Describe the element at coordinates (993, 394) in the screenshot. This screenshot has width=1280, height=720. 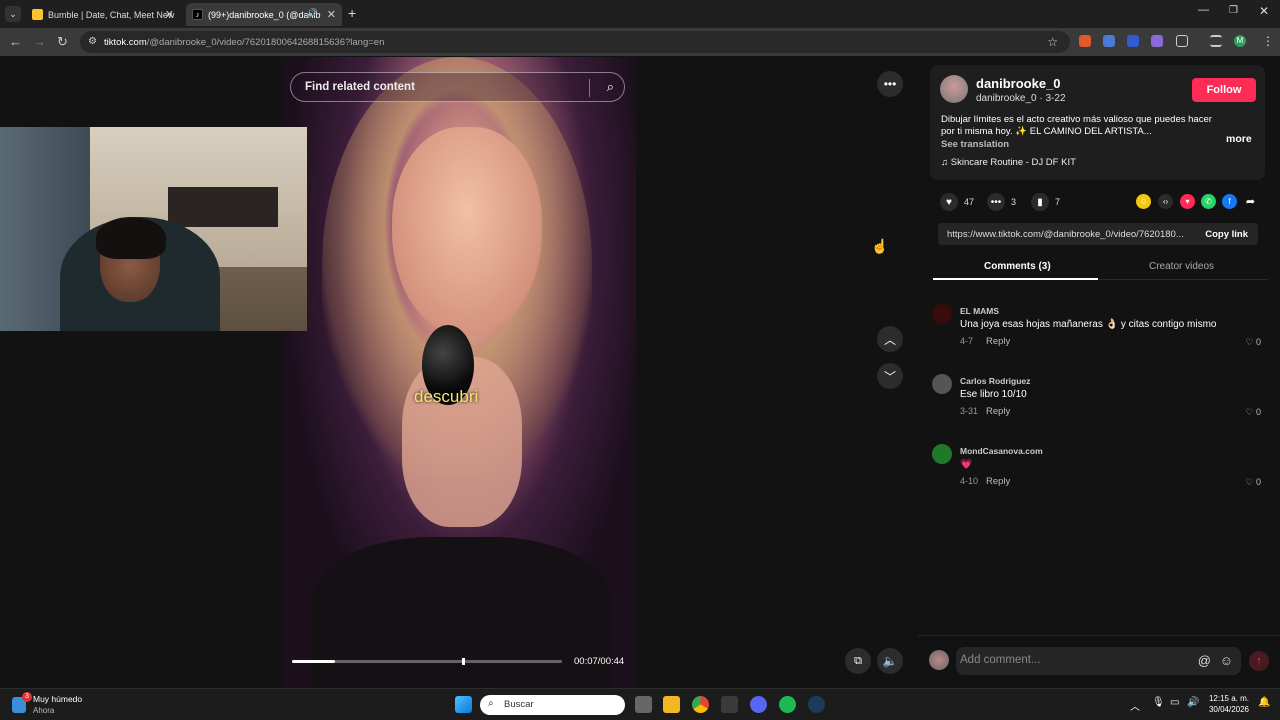
I see `comment-text: Ese libro 10/10` at that location.